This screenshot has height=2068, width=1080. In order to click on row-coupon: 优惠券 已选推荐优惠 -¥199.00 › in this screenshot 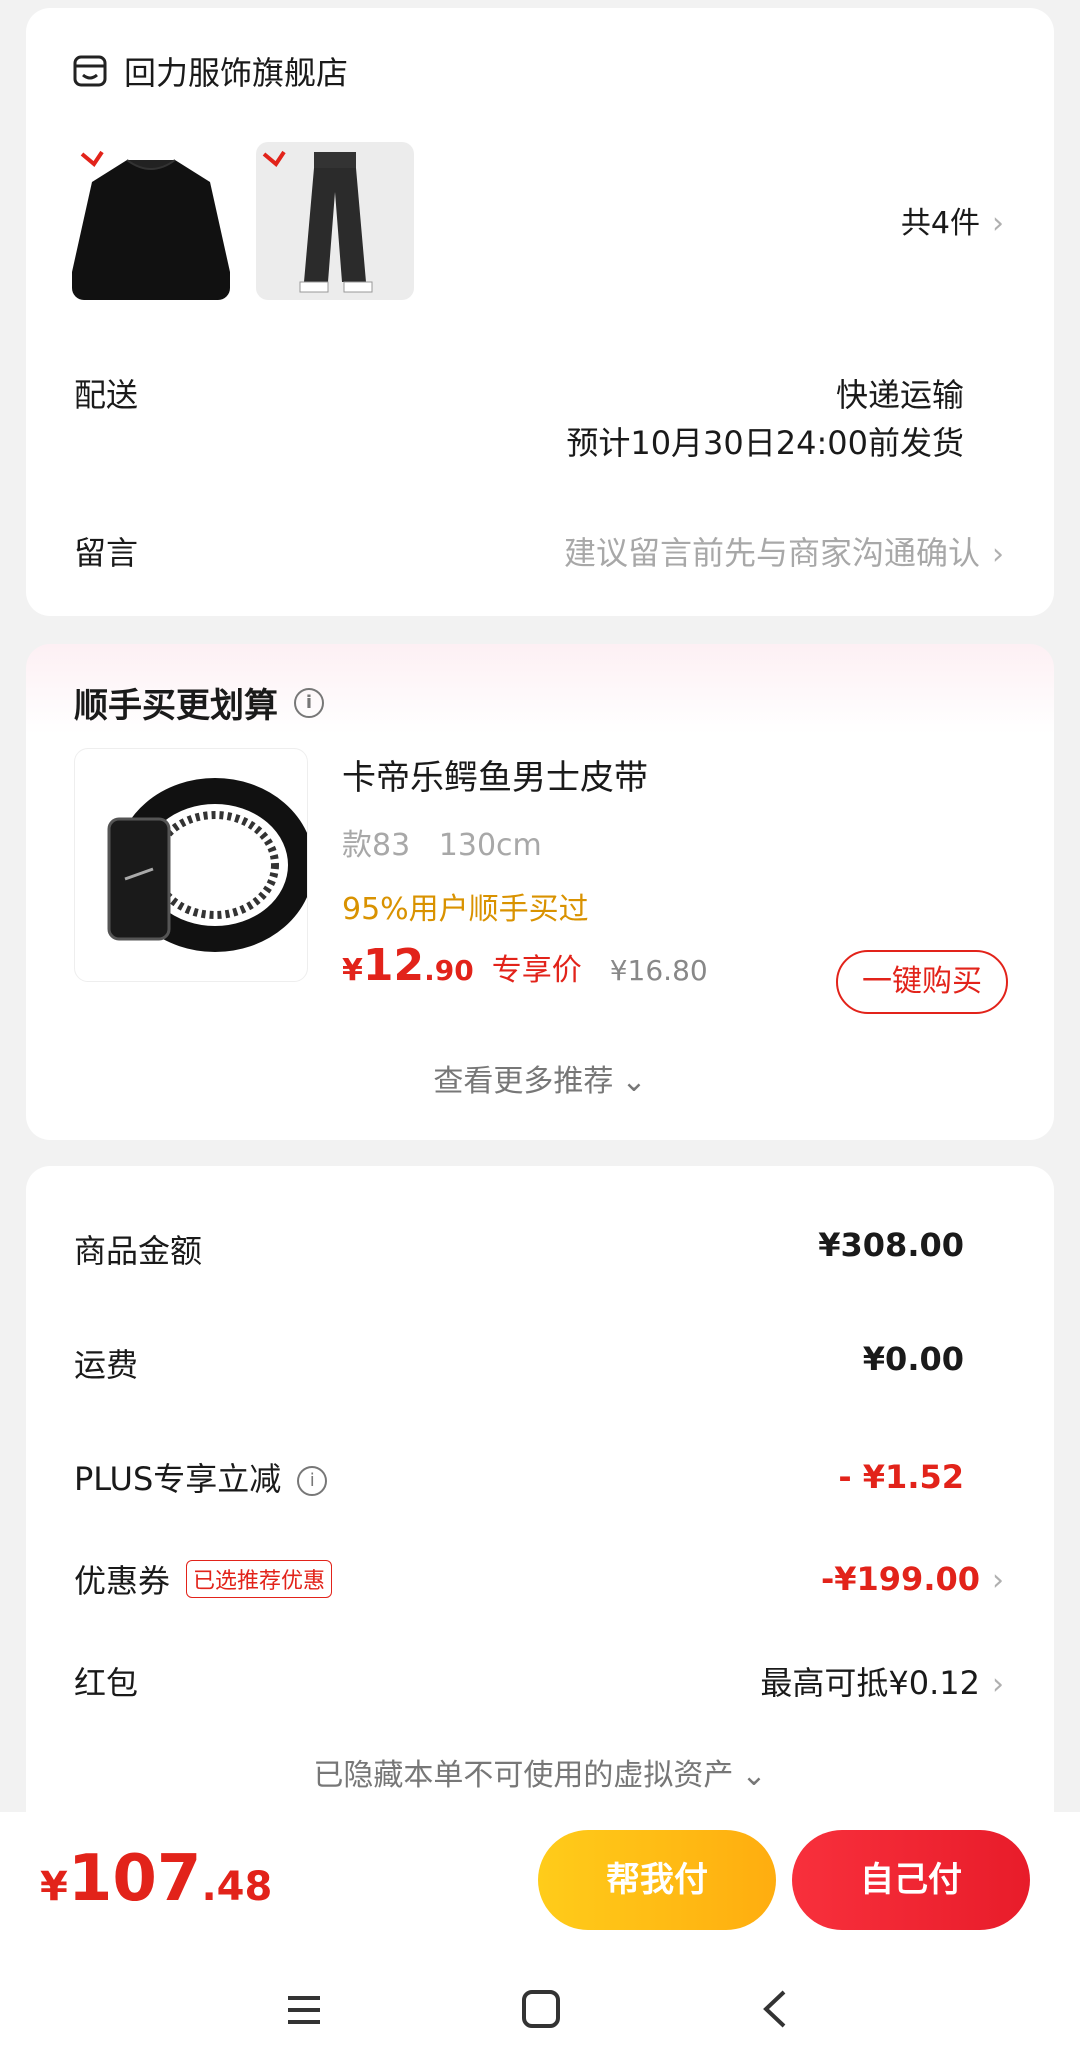, I will do `click(539, 1579)`.